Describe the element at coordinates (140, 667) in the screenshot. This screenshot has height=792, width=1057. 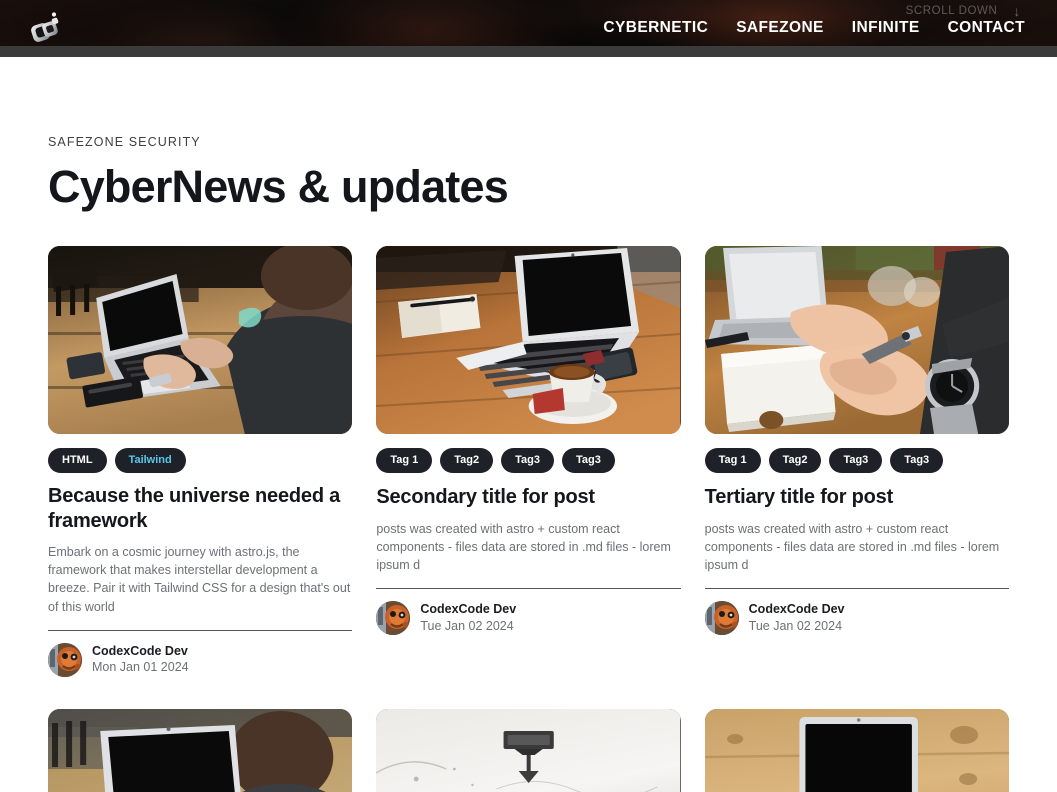
I see `post-date: Mon Jan 01 2024` at that location.